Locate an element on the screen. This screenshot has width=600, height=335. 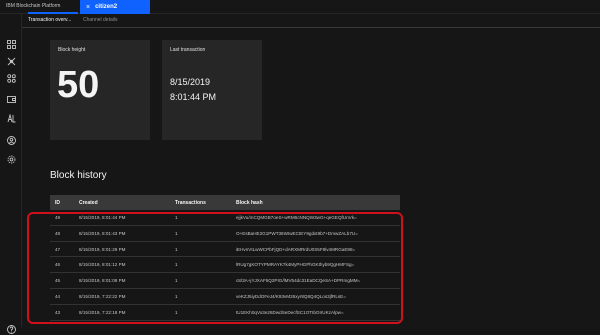
wallet-icon is located at coordinates (11, 99).